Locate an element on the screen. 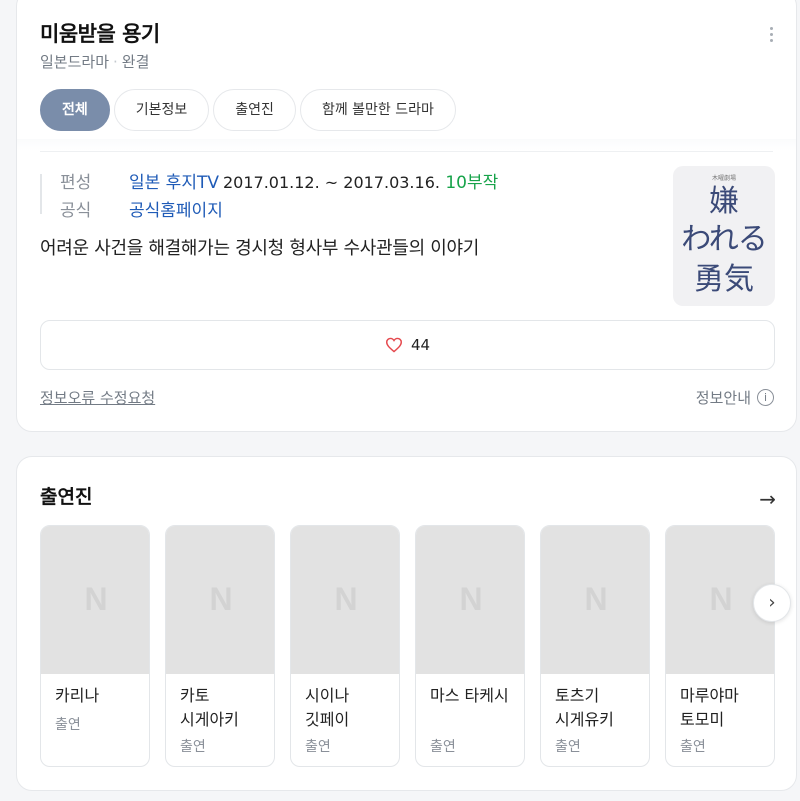  drama-category: 일본드라마 is located at coordinates (75, 62).